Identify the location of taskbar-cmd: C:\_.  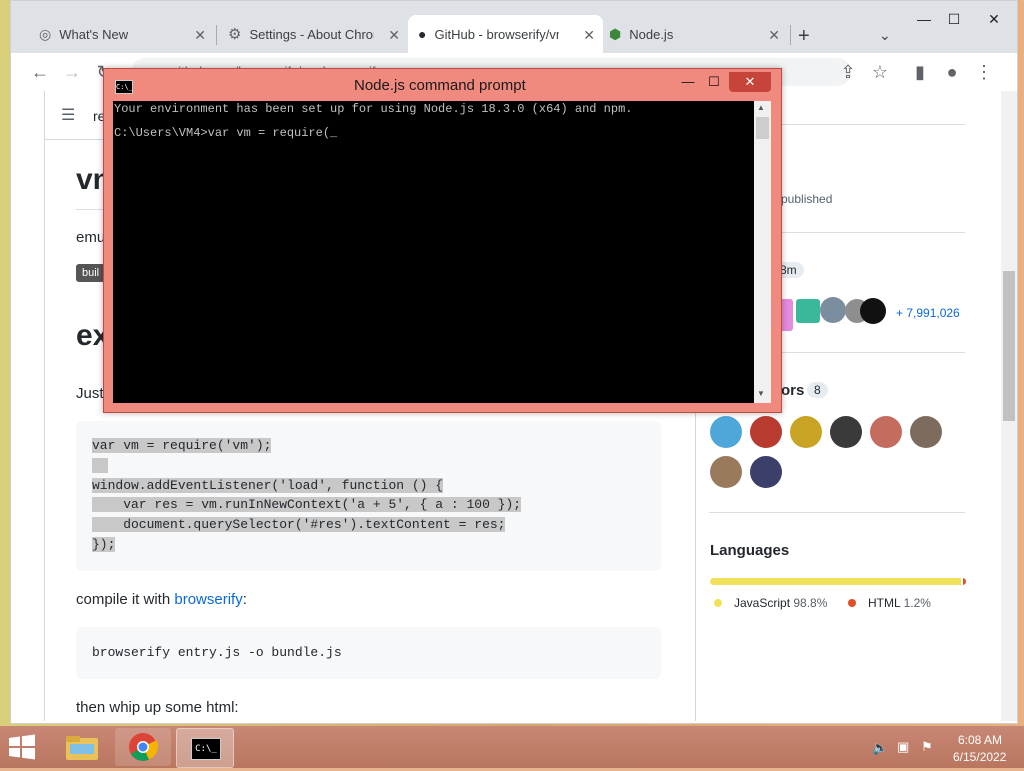
(205, 748).